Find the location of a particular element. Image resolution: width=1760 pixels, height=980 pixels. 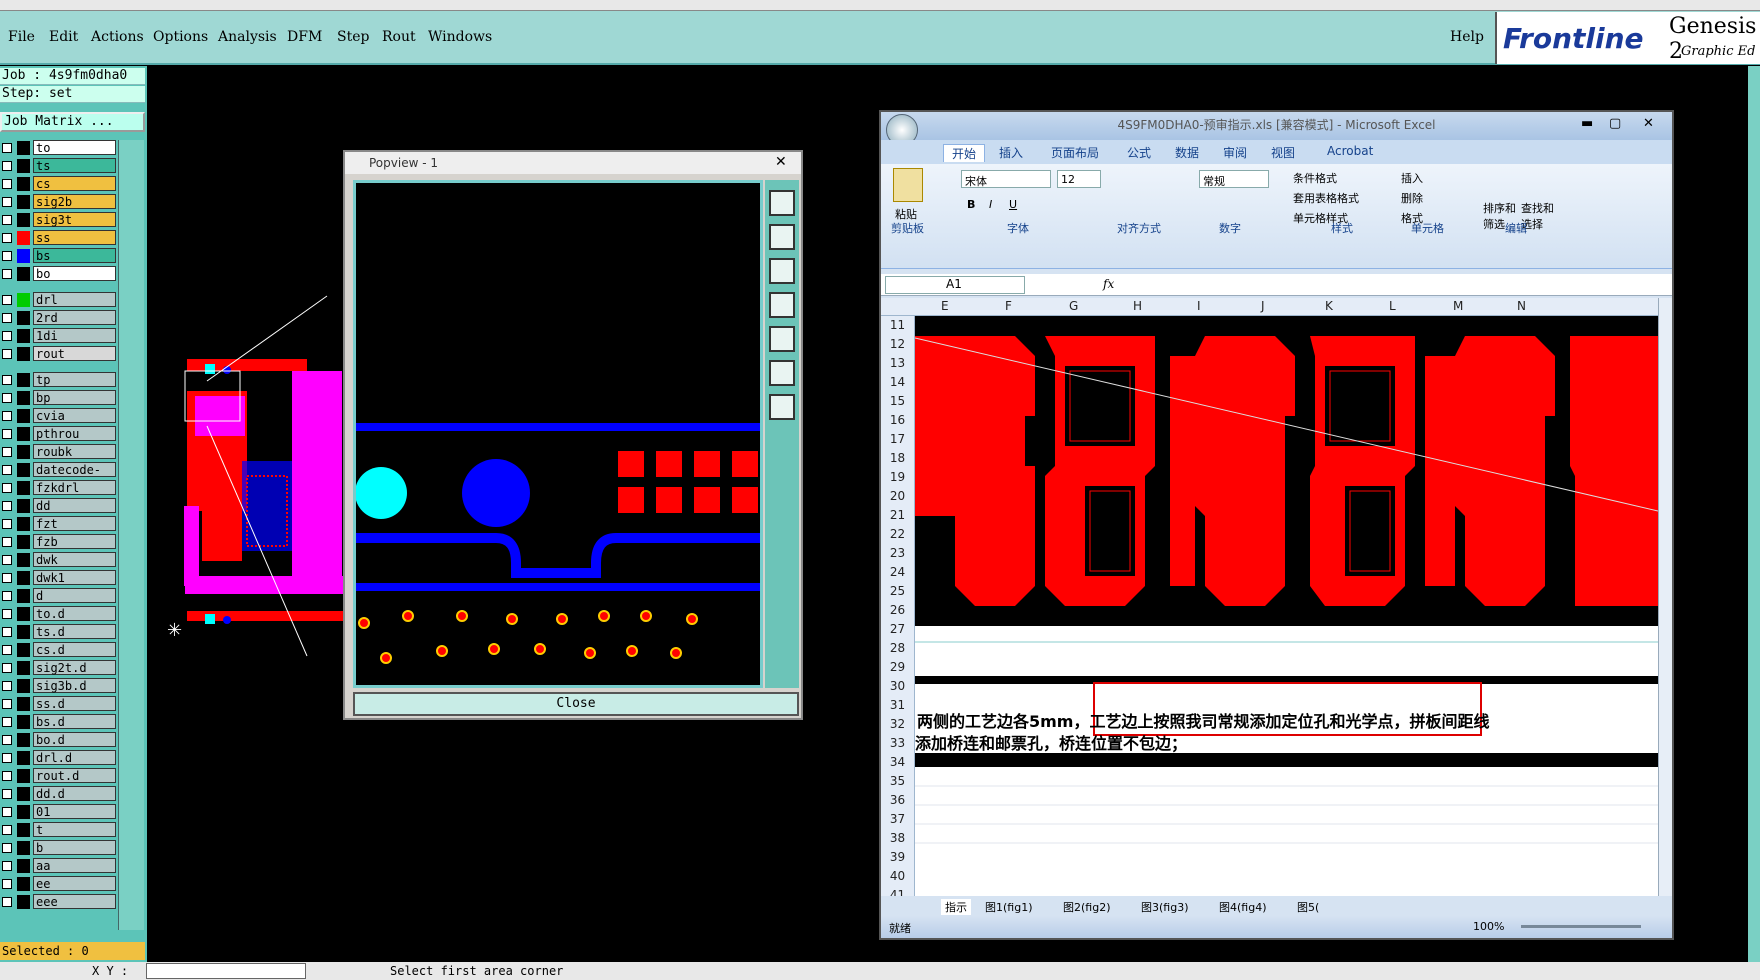

fx-icon: fx is located at coordinates (1108, 284).